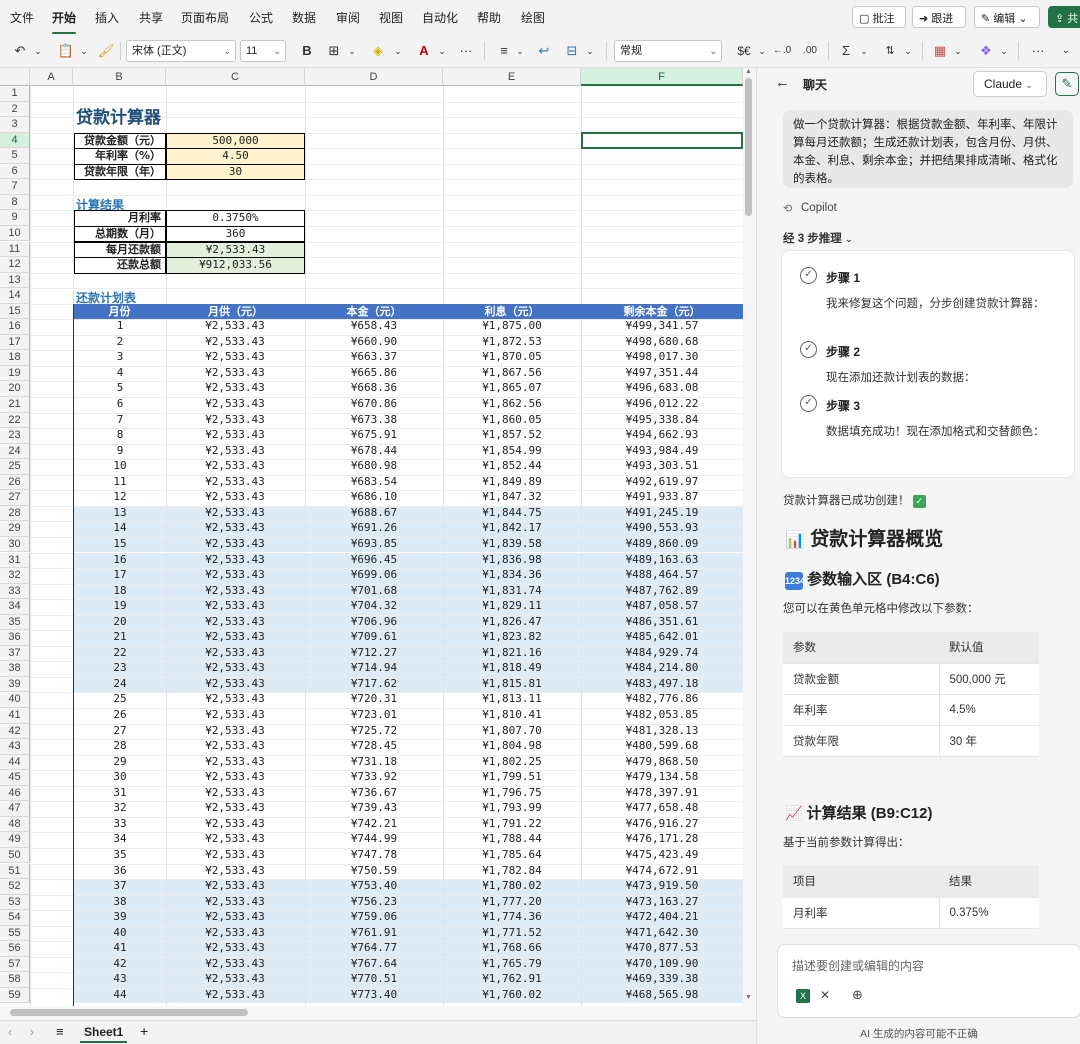 This screenshot has height=1044, width=1080. Describe the element at coordinates (151, 17) in the screenshot. I see `menu-tab-3: 共享` at that location.